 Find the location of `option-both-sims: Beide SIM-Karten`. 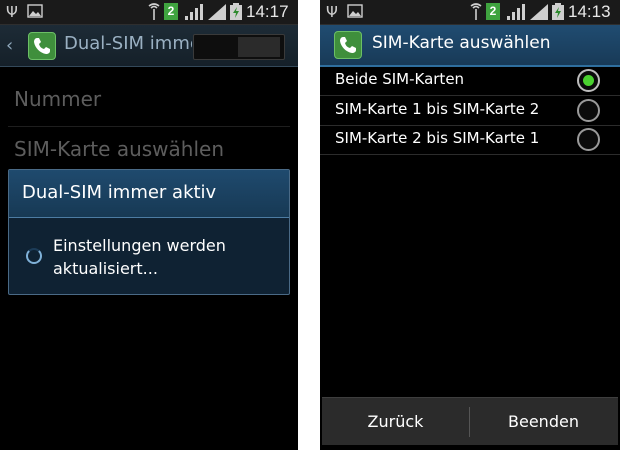

option-both-sims: Beide SIM-Karten is located at coordinates (470, 81).